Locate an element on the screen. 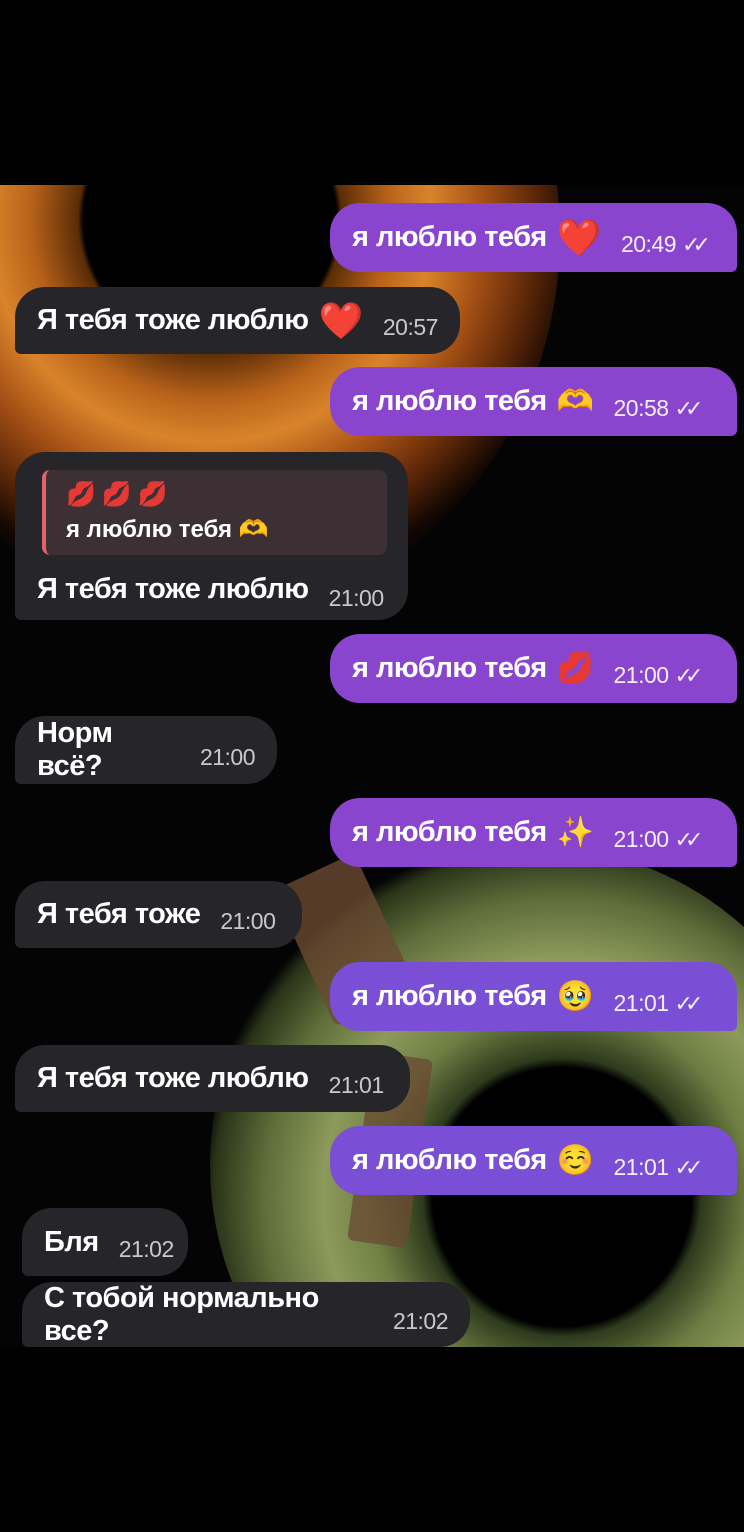 The height and width of the screenshot is (1532, 744). kiss-emoji: 💋💋💋 is located at coordinates (120, 494).